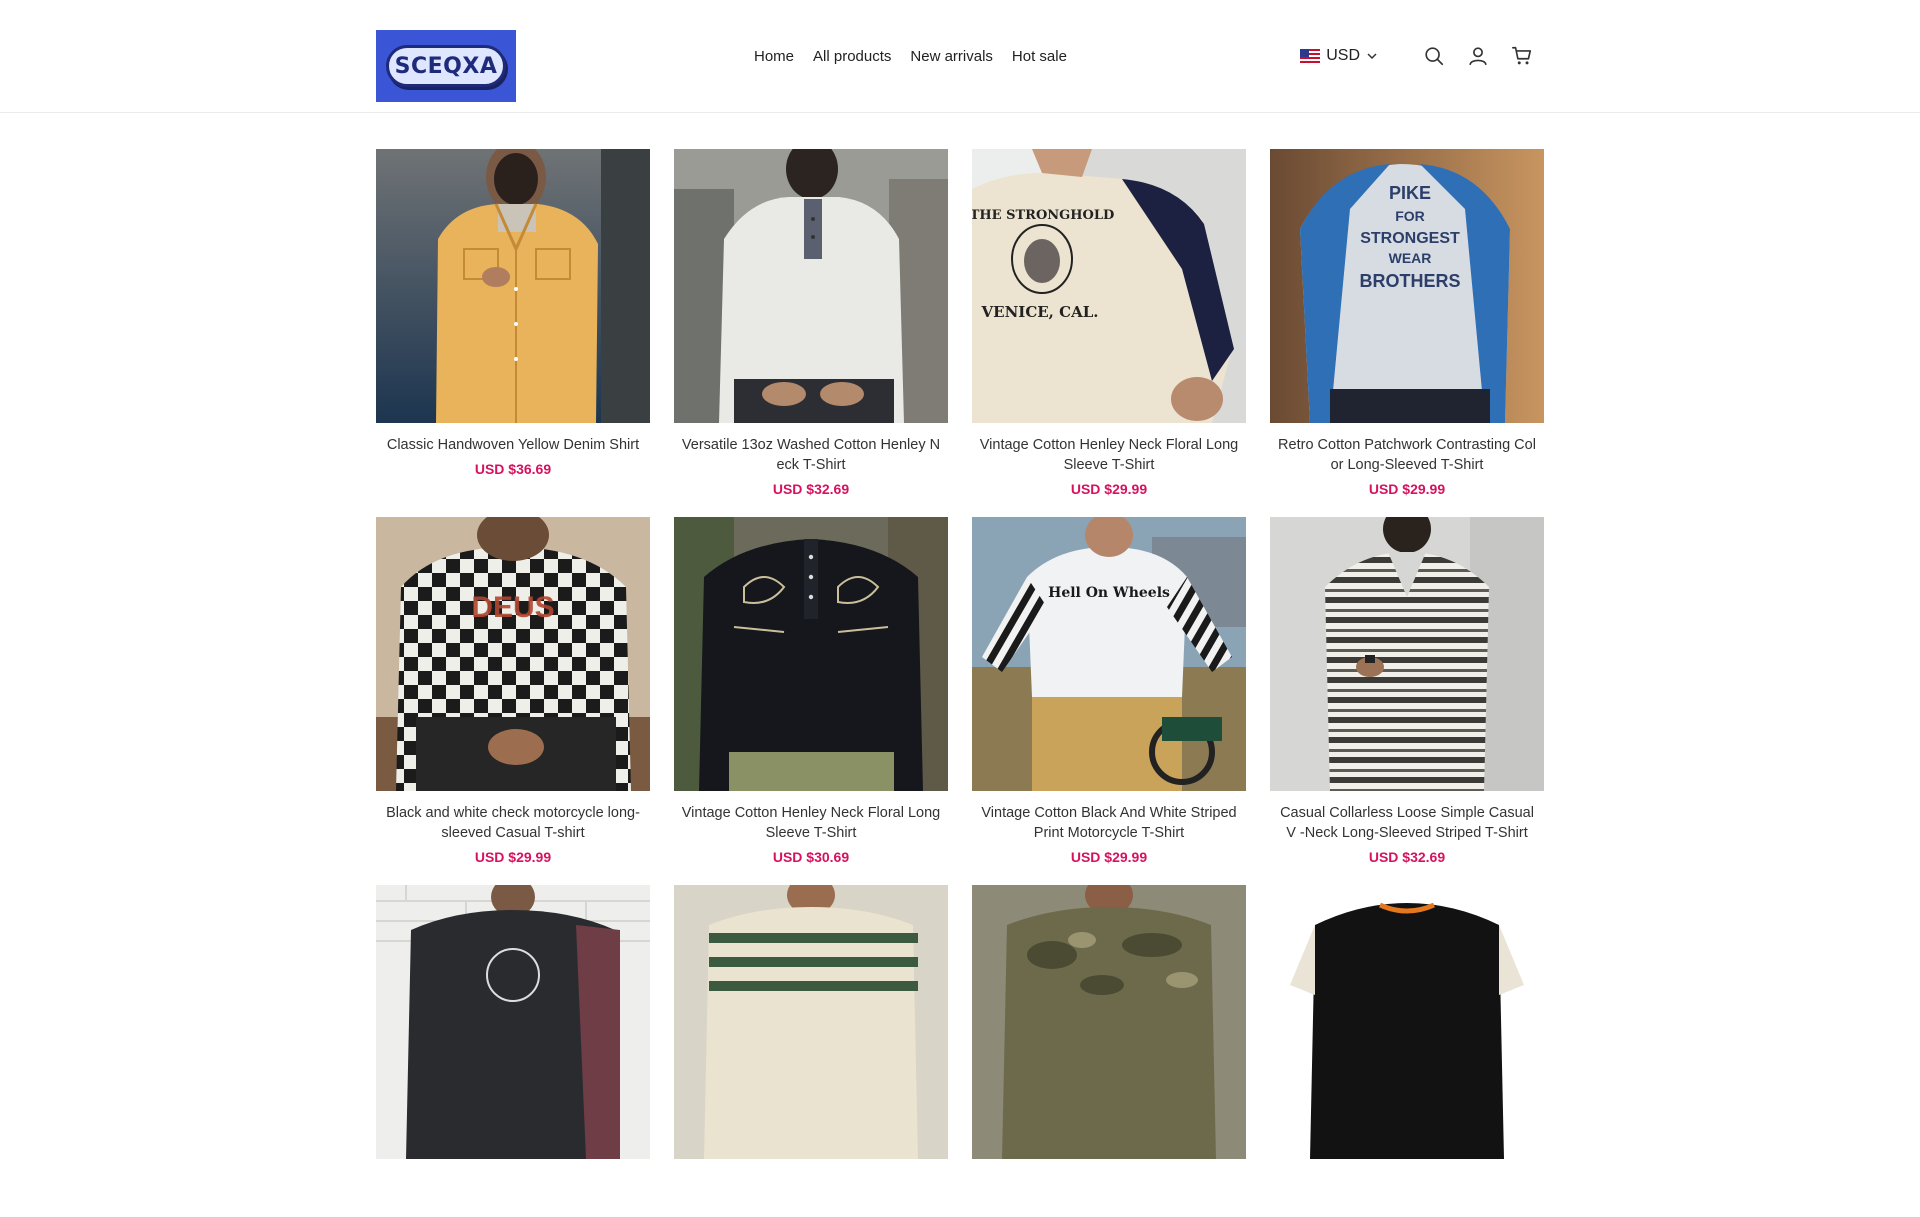 The width and height of the screenshot is (1920, 1217). Describe the element at coordinates (1417, 56) in the screenshot. I see `header-tools: USD` at that location.